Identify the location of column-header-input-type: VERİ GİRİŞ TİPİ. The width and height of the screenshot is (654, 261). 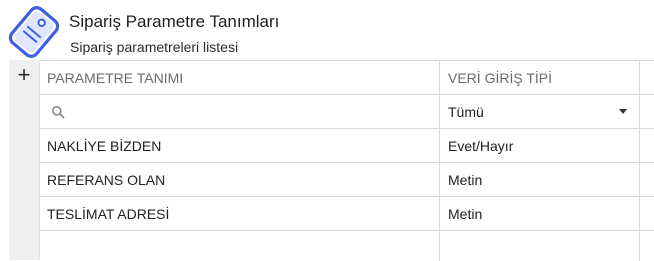
(540, 77).